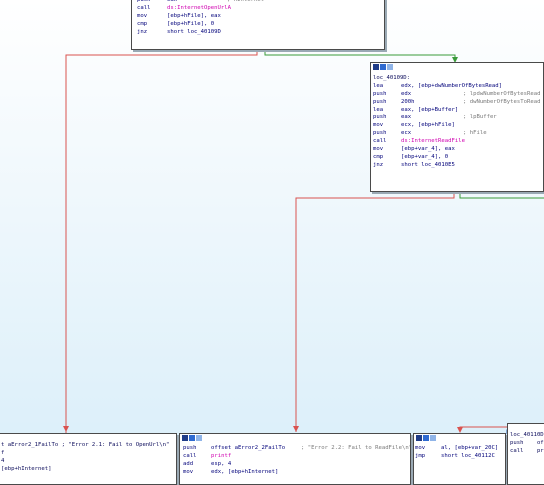 The height and width of the screenshot is (485, 544). What do you see at coordinates (428, 164) in the screenshot?
I see `asm-operand: short loc_4010E5` at bounding box center [428, 164].